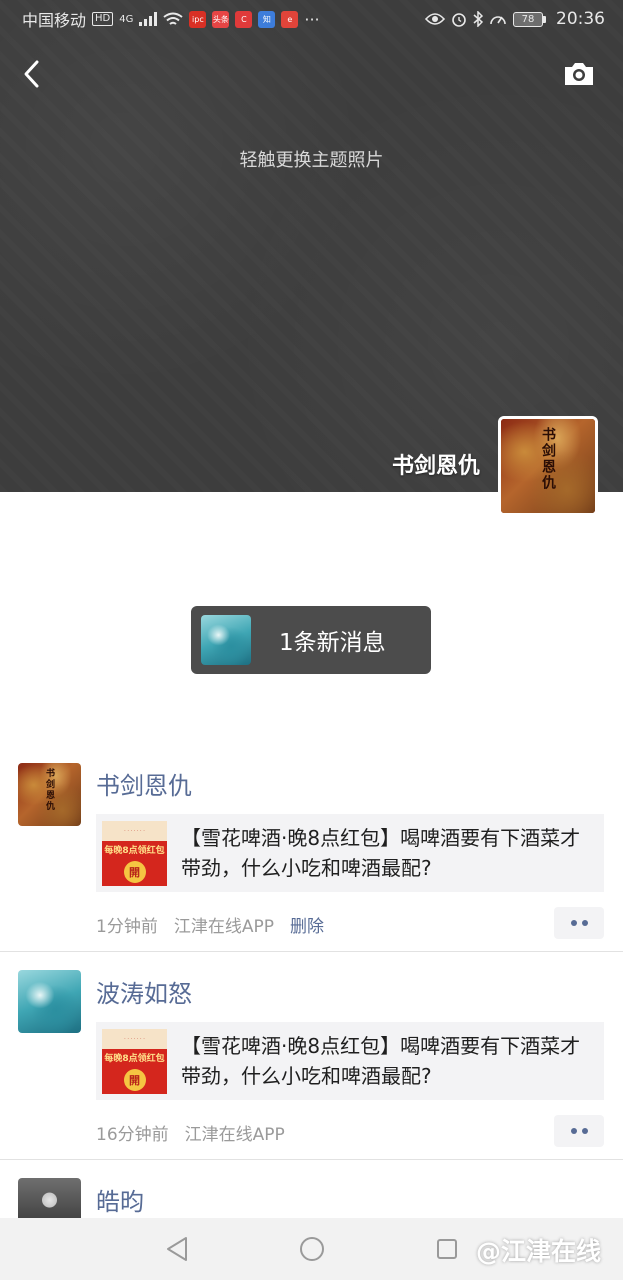  What do you see at coordinates (580, 19) in the screenshot?
I see `clock: 20:36` at bounding box center [580, 19].